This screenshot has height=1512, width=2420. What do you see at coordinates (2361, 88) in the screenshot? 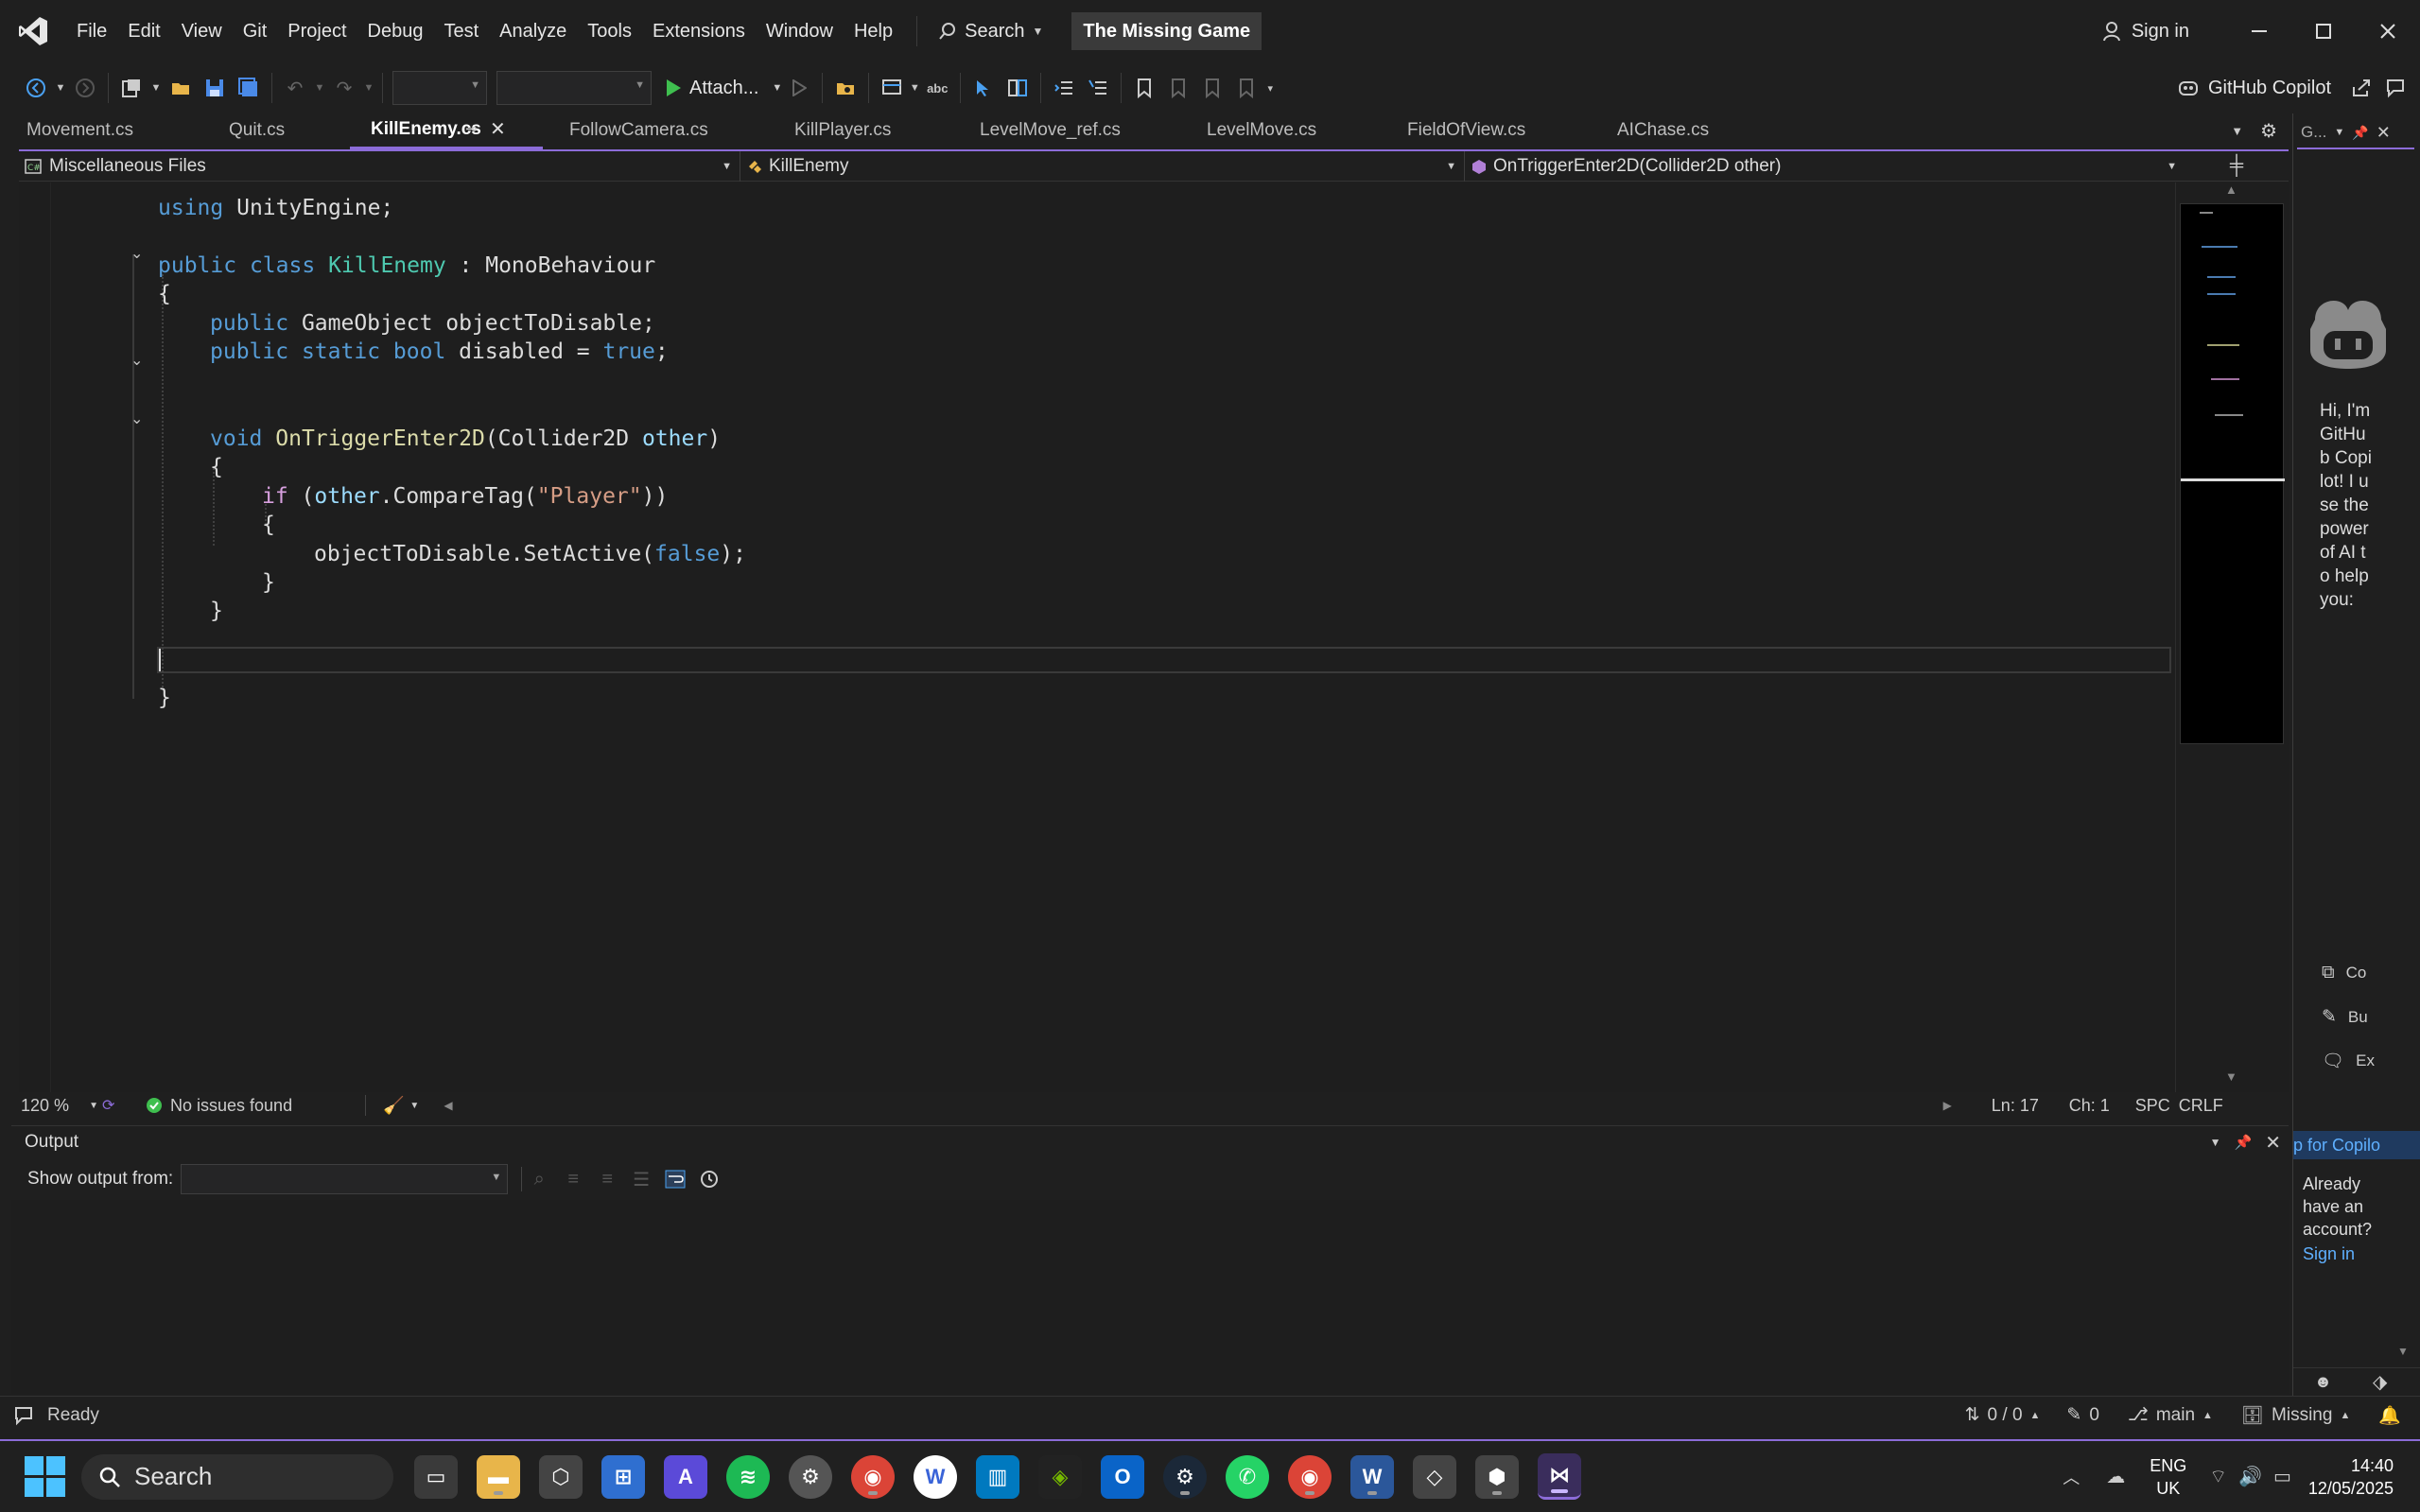
I see `share-button` at bounding box center [2361, 88].